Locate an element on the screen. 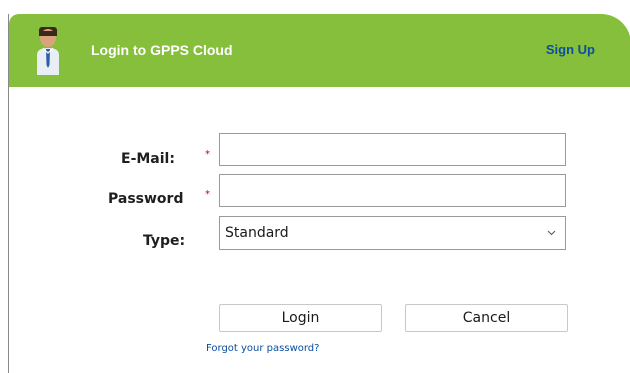  cancel-button: Cancel is located at coordinates (486, 318).